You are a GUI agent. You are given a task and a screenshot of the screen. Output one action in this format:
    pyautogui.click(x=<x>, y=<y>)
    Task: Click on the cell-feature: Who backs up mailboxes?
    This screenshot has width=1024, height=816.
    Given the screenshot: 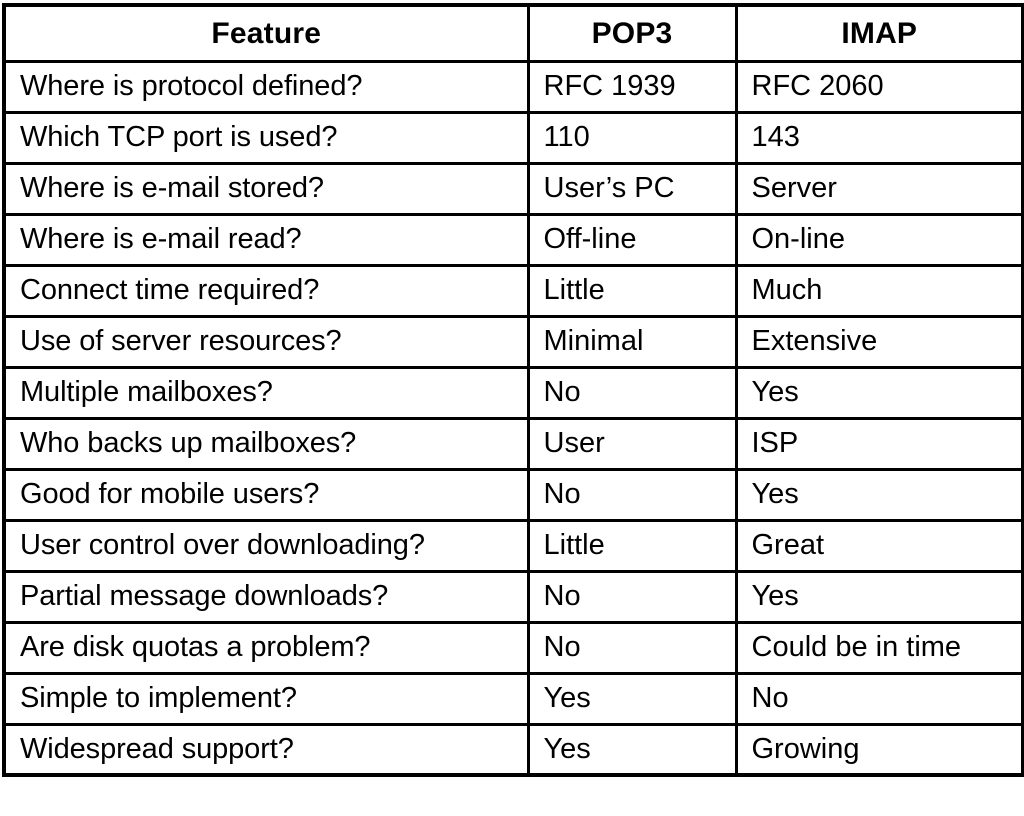 What is the action you would take?
    pyautogui.click(x=266, y=443)
    